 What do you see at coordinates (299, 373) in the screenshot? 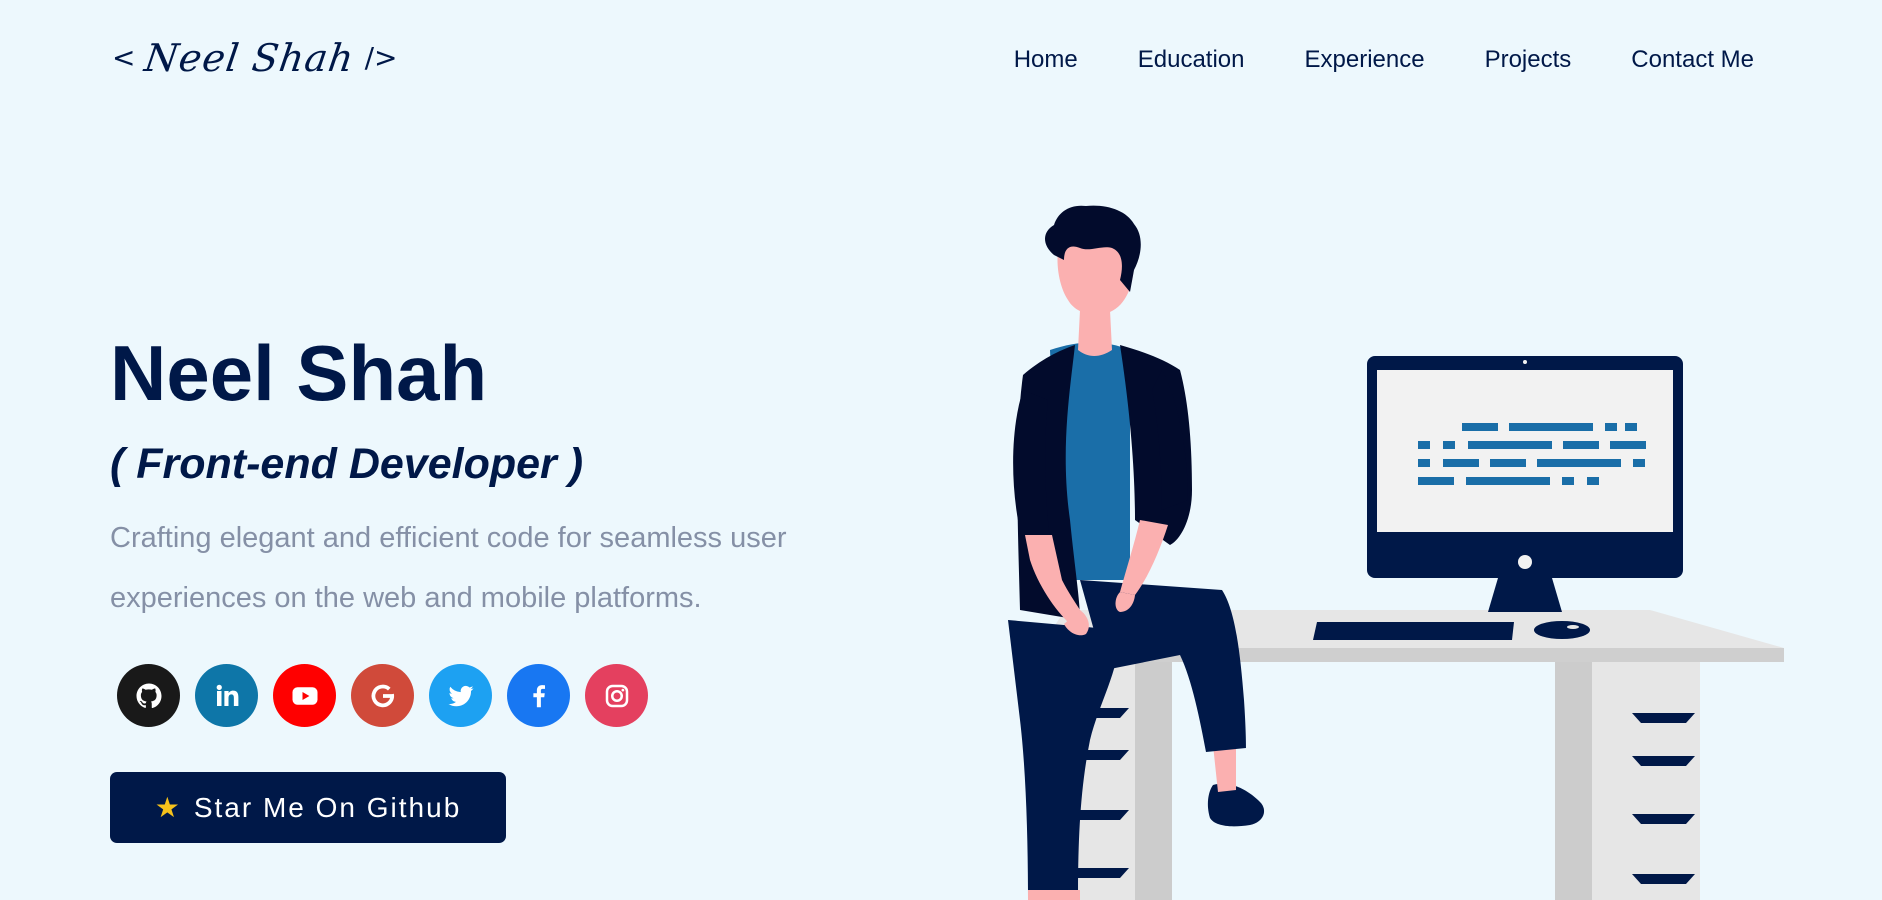
I see `hero-name: Neel Shah` at bounding box center [299, 373].